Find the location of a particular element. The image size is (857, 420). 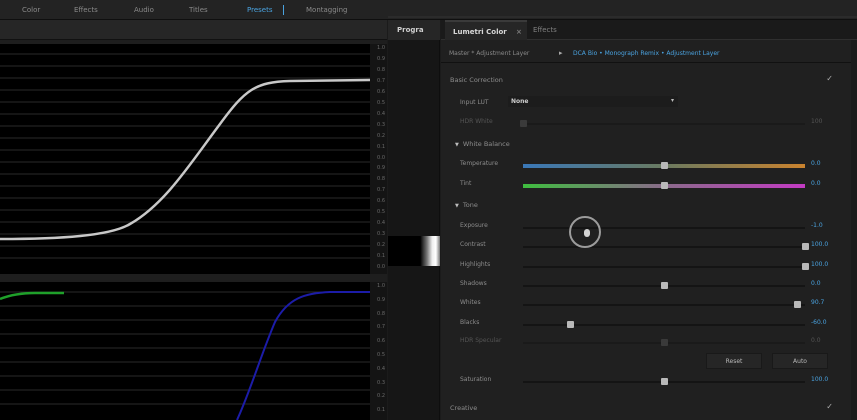

blacks-value: -60.0 is located at coordinates (819, 322).